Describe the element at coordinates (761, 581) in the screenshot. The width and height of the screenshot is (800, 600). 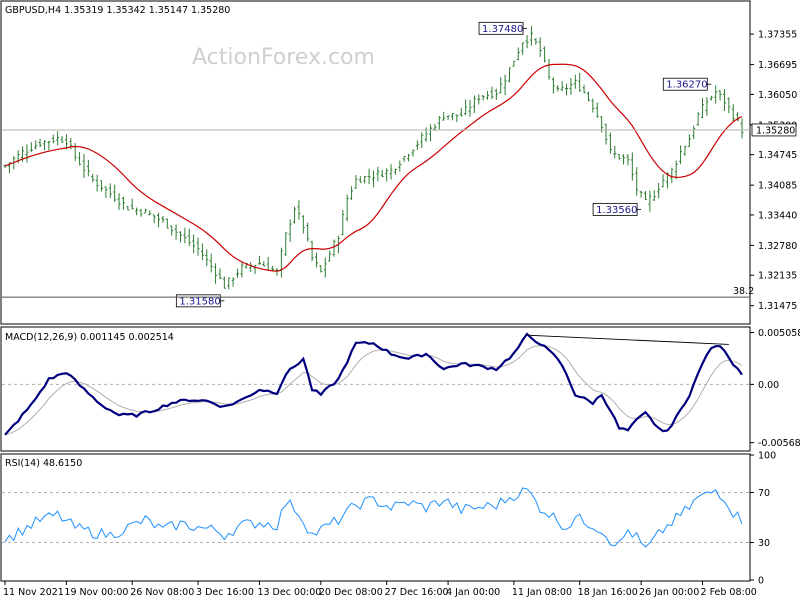
I see `rsi-tick-label: 0` at that location.